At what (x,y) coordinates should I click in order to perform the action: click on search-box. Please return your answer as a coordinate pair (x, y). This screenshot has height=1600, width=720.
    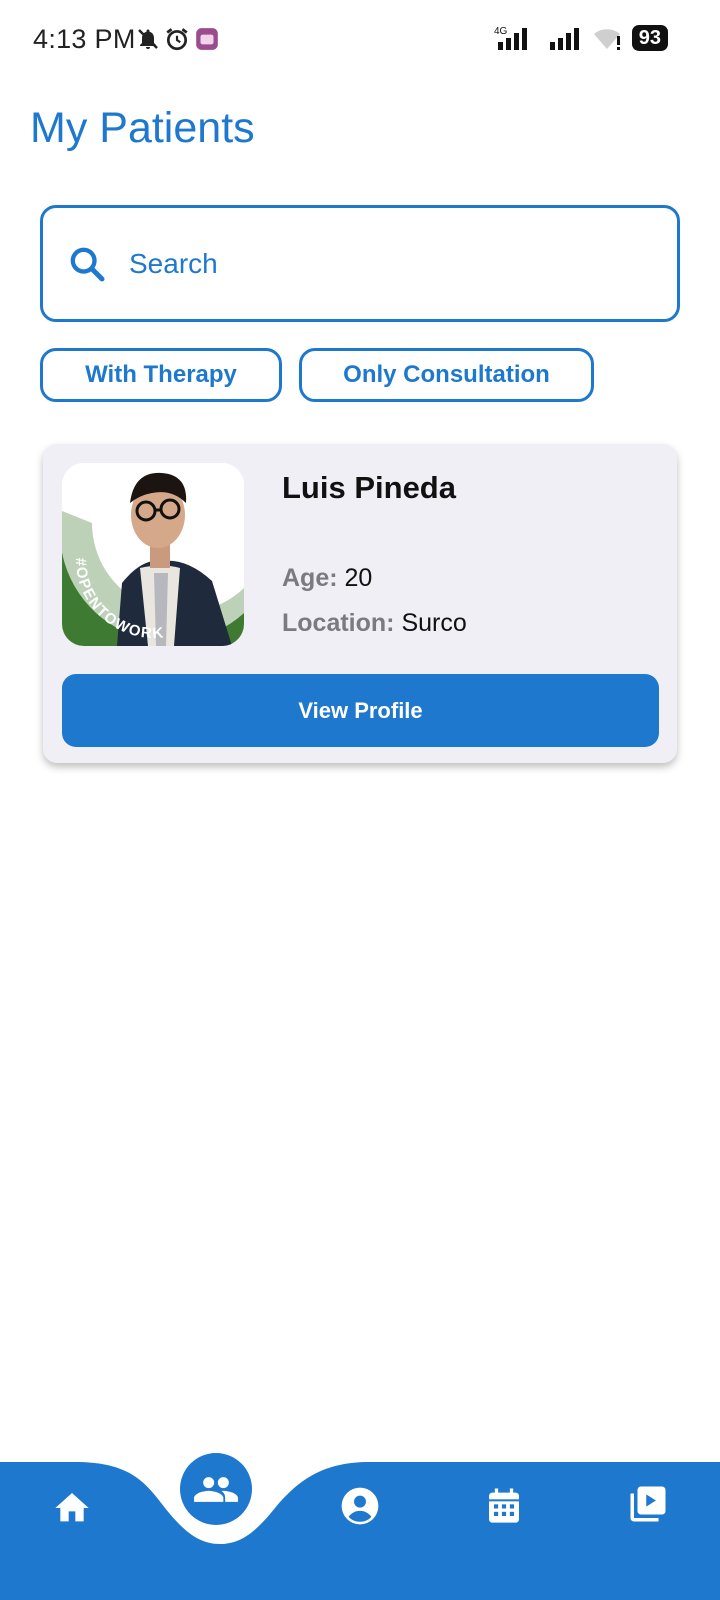
    Looking at the image, I should click on (360, 263).